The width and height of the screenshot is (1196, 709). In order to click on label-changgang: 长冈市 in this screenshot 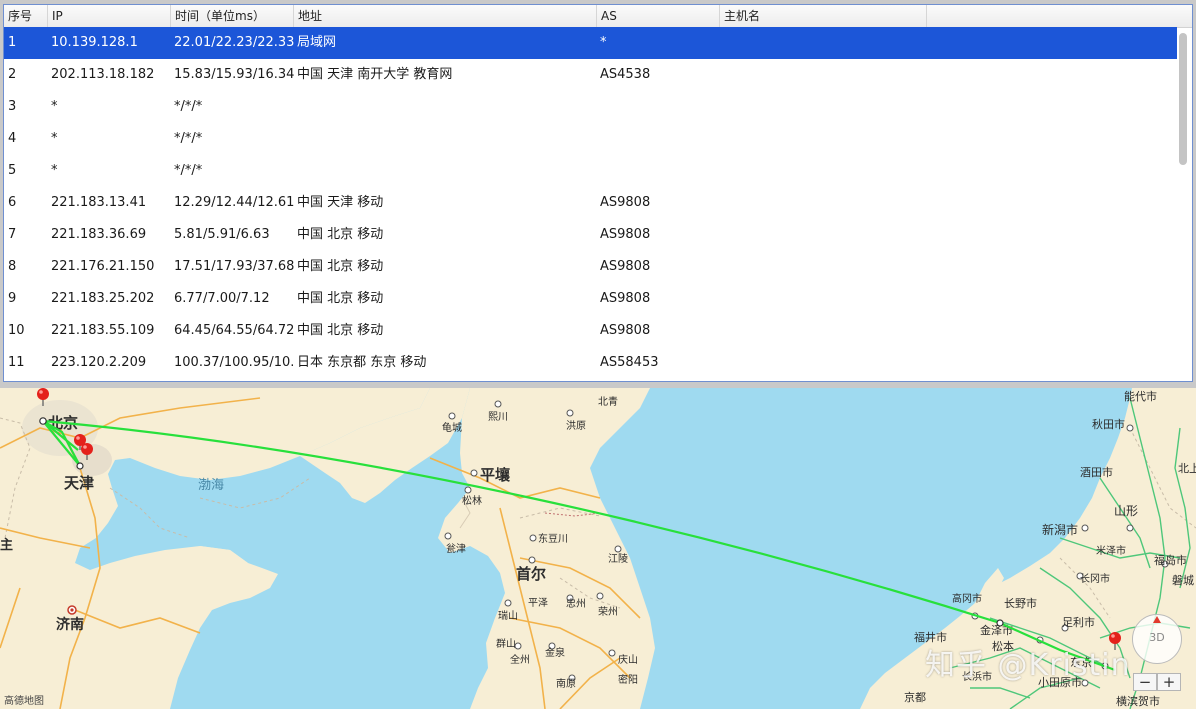, I will do `click(1095, 578)`.